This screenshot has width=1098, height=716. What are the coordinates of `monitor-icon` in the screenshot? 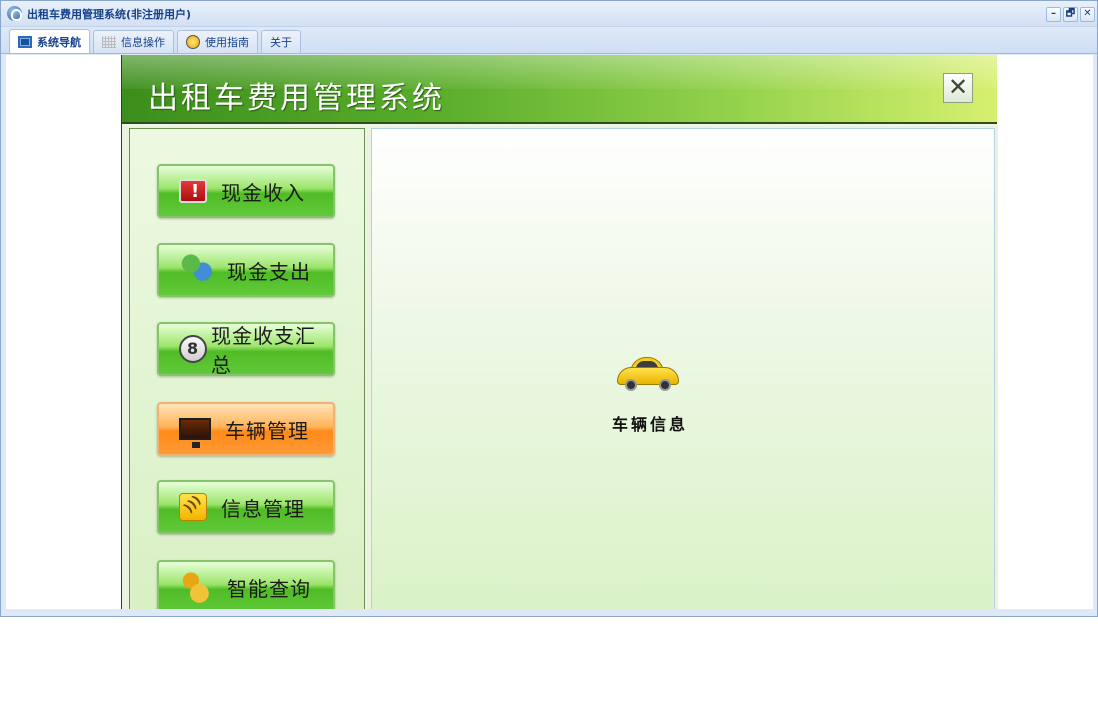 It's located at (25, 41).